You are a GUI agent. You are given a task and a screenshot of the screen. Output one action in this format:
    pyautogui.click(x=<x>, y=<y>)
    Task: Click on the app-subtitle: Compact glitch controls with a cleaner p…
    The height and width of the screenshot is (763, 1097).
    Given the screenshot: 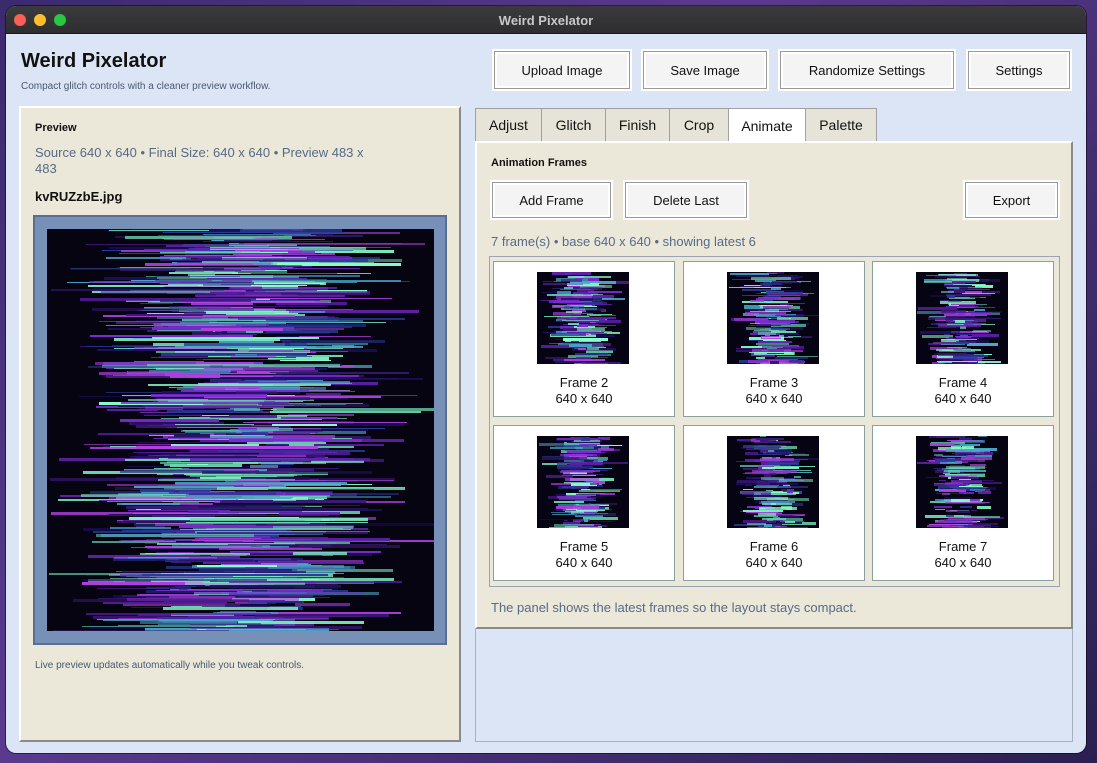 What is the action you would take?
    pyautogui.click(x=146, y=86)
    